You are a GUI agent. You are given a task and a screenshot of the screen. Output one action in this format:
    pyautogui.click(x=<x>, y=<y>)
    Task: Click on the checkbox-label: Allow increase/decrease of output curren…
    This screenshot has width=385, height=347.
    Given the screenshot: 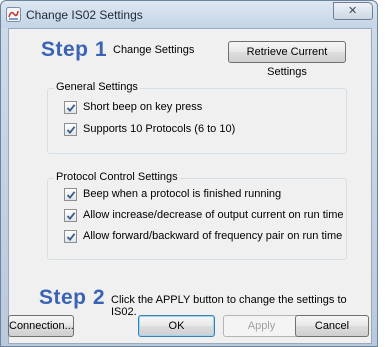 What is the action you would take?
    pyautogui.click(x=213, y=215)
    